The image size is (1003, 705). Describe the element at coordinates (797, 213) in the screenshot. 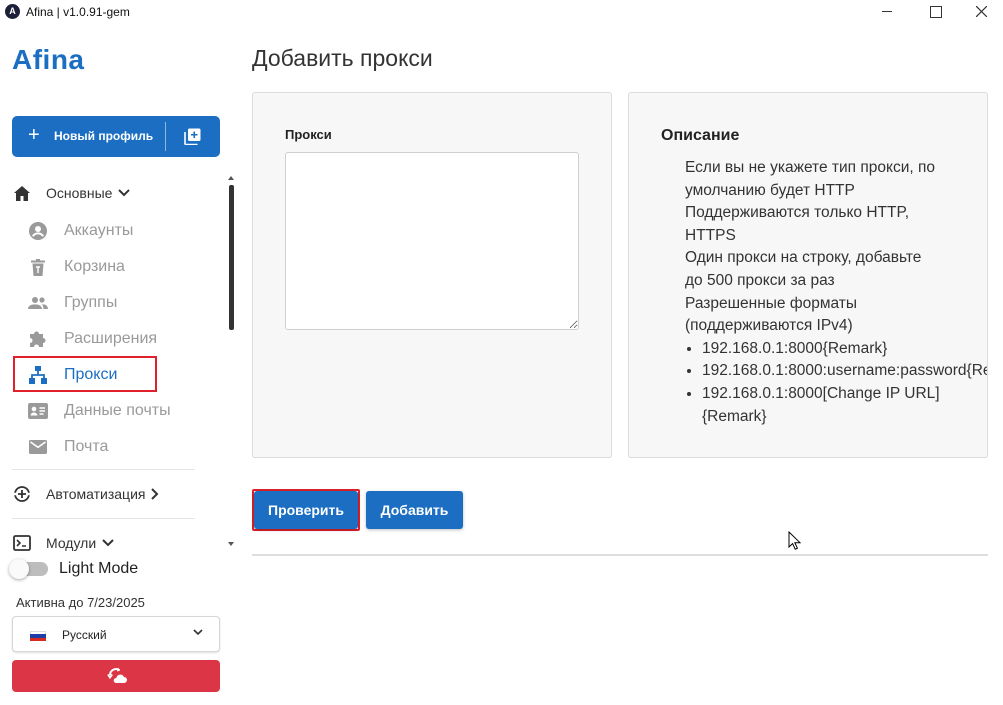

I see `description-line: Поддерживаются только HTTP,` at that location.